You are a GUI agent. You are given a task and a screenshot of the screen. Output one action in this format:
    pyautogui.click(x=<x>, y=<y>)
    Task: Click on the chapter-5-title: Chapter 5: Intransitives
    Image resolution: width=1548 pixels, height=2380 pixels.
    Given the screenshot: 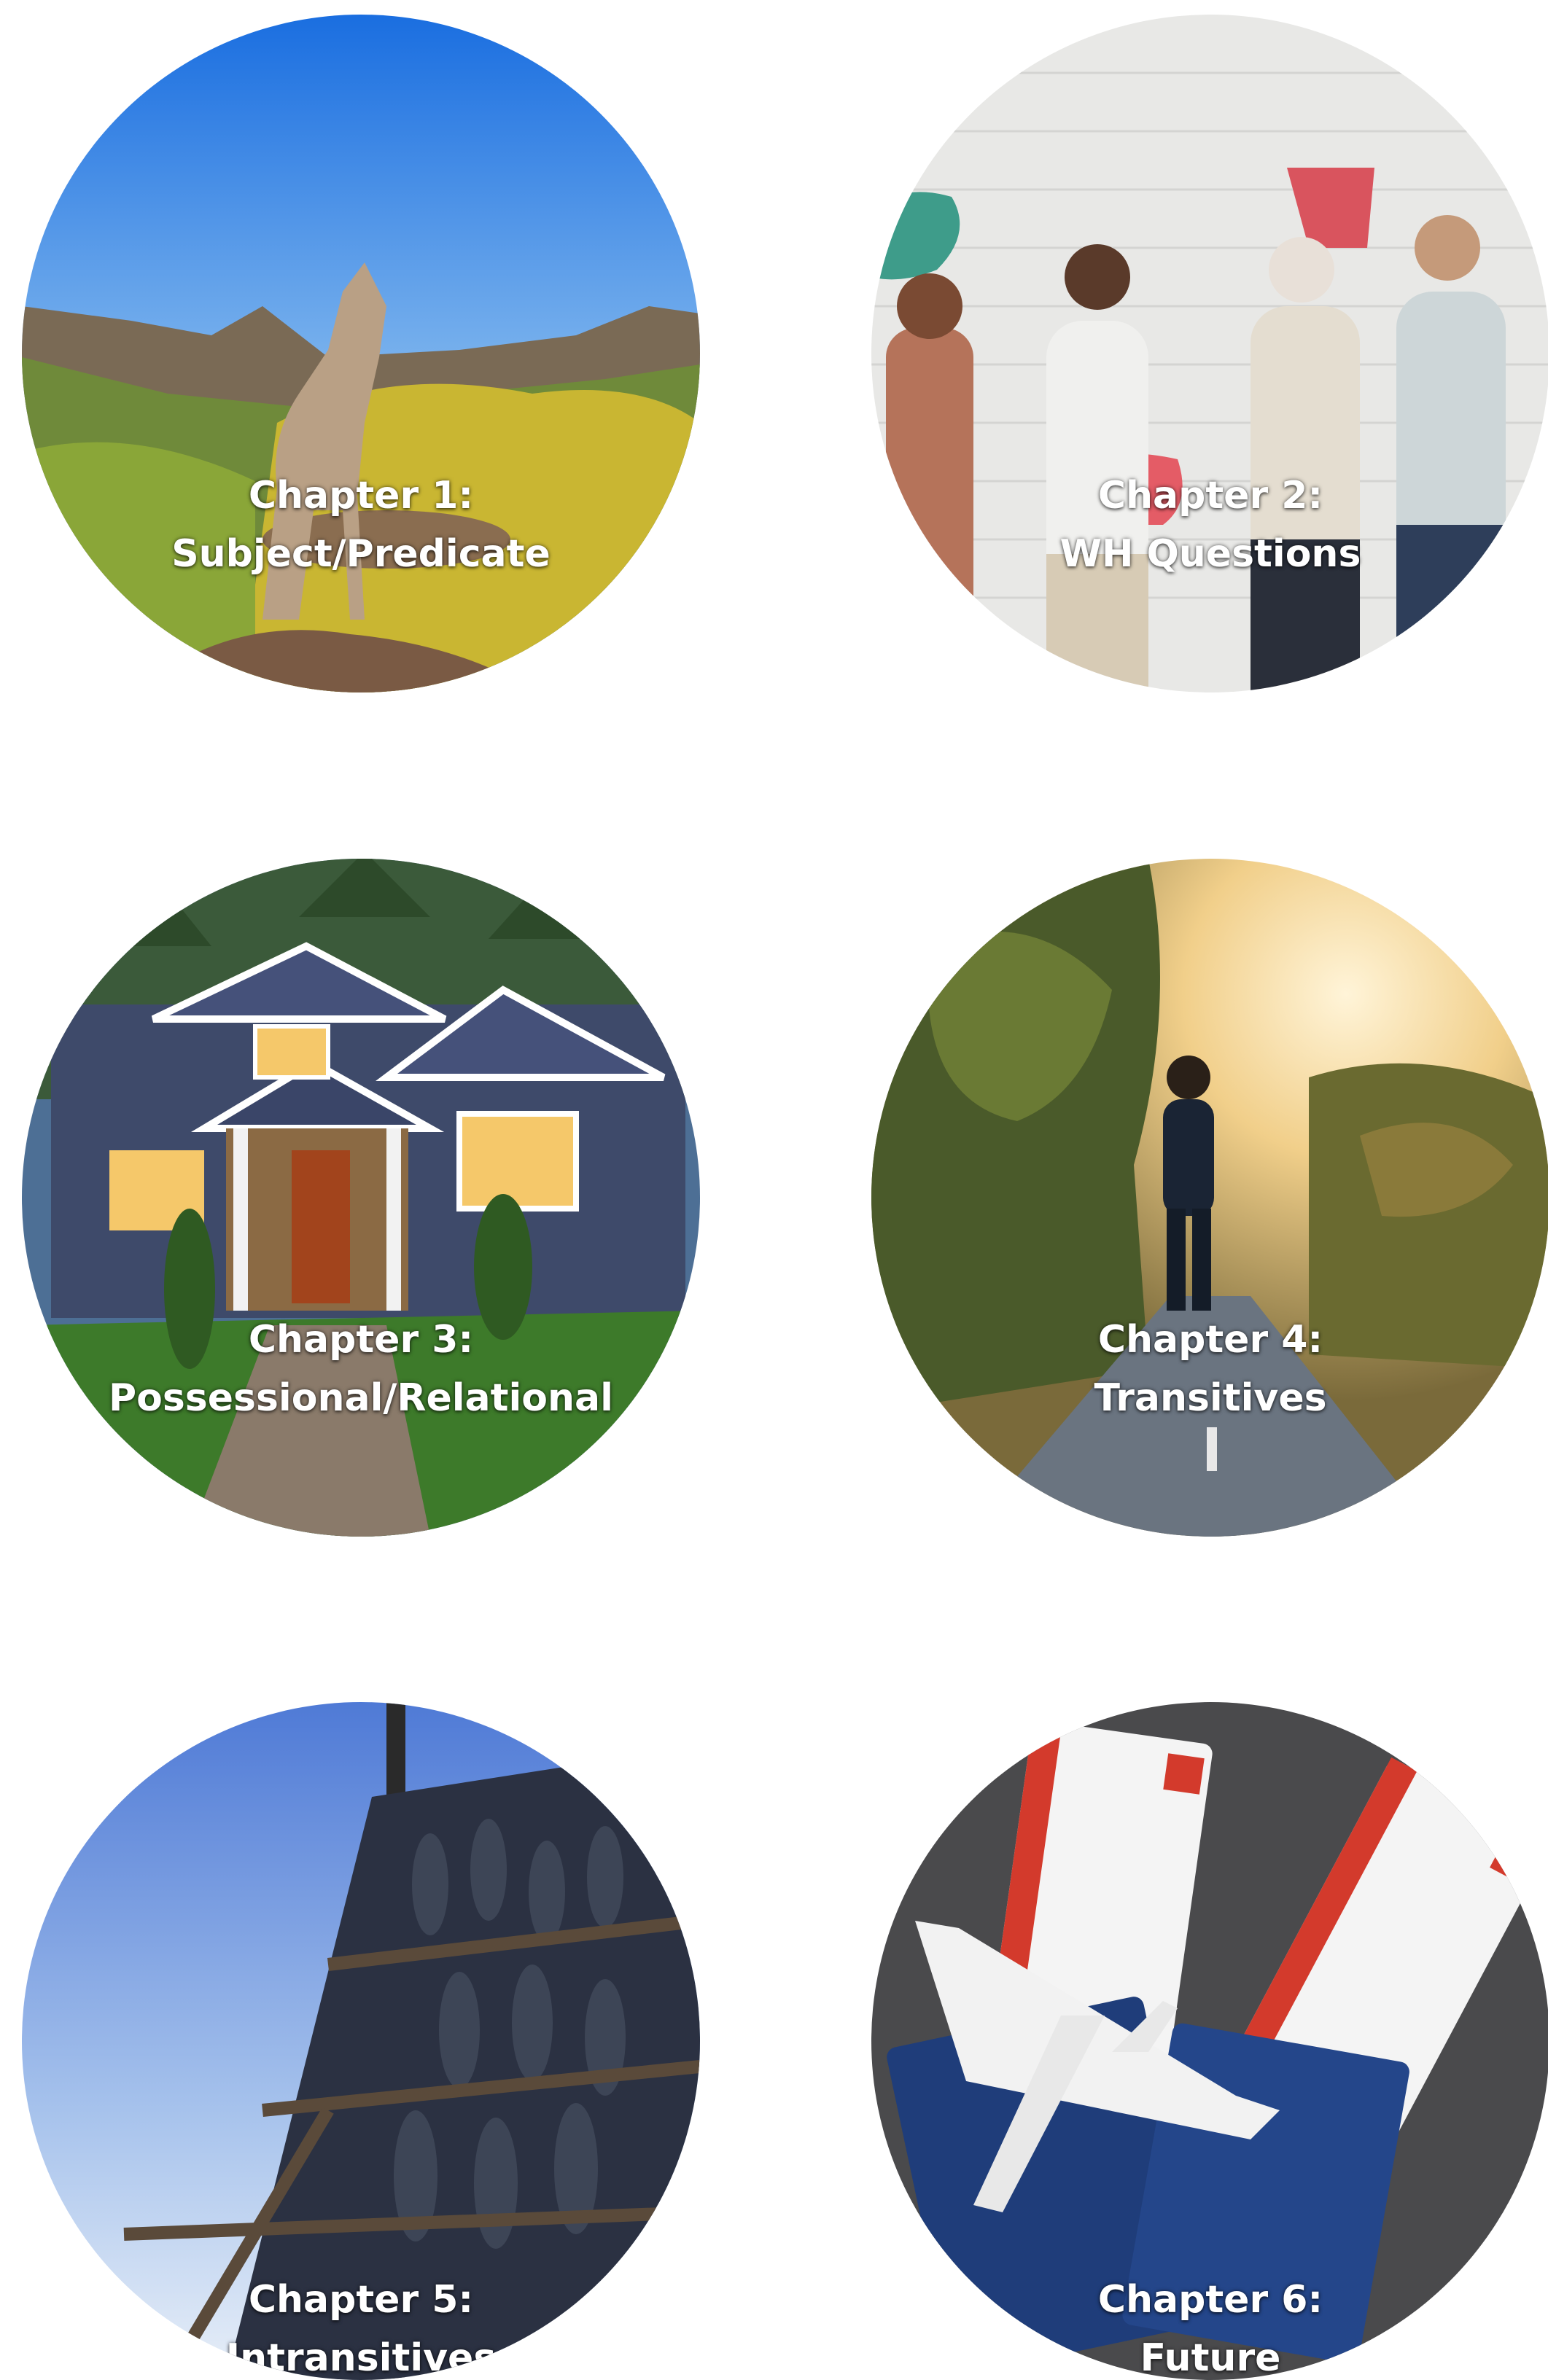 What is the action you would take?
    pyautogui.click(x=361, y=2325)
    